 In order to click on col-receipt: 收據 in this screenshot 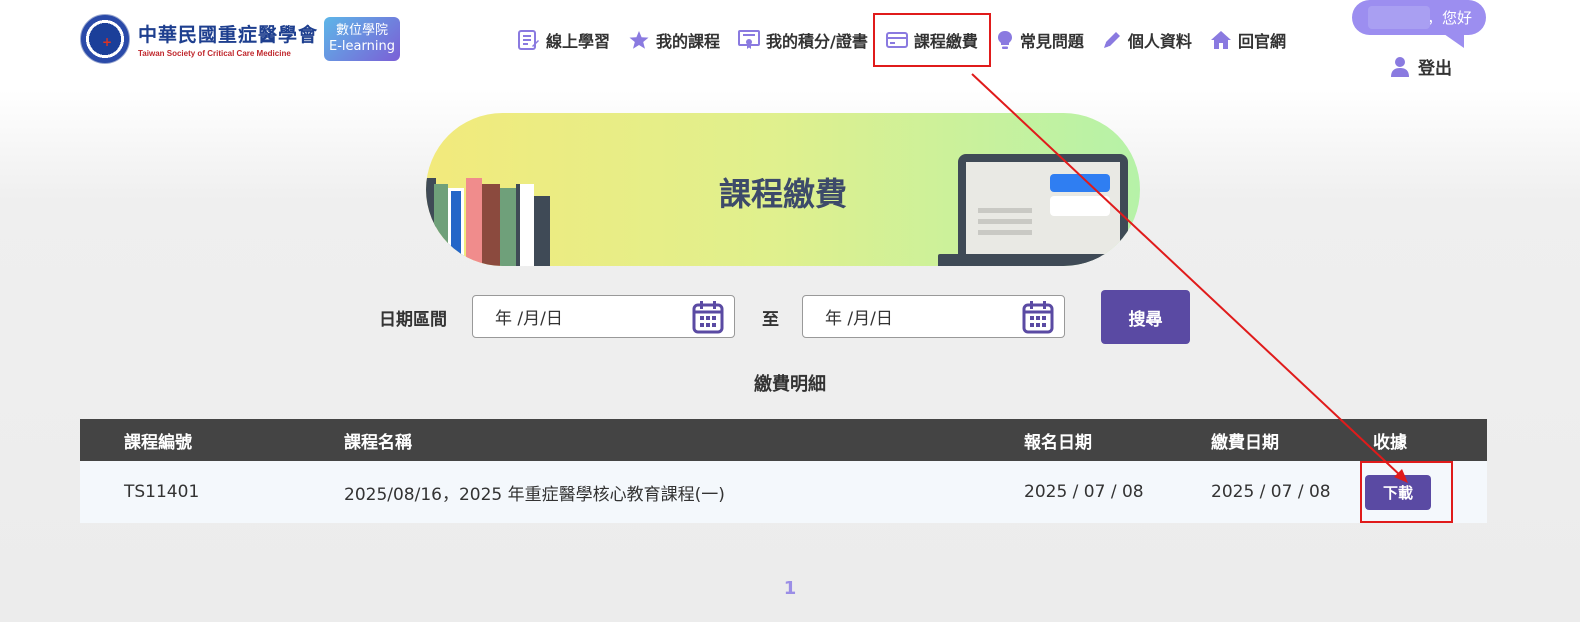, I will do `click(1390, 442)`.